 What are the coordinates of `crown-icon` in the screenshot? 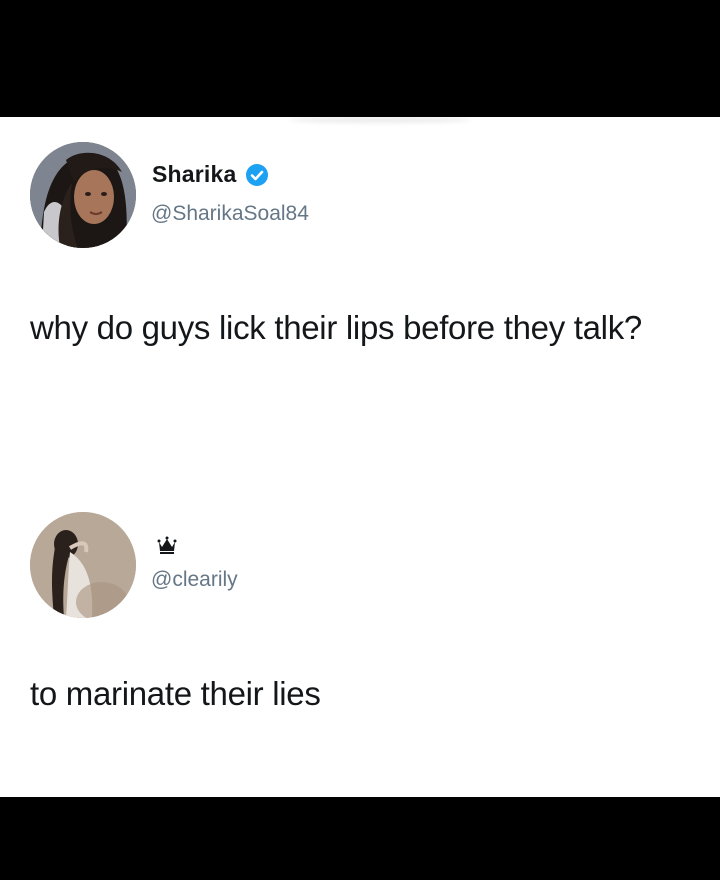 It's located at (167, 545).